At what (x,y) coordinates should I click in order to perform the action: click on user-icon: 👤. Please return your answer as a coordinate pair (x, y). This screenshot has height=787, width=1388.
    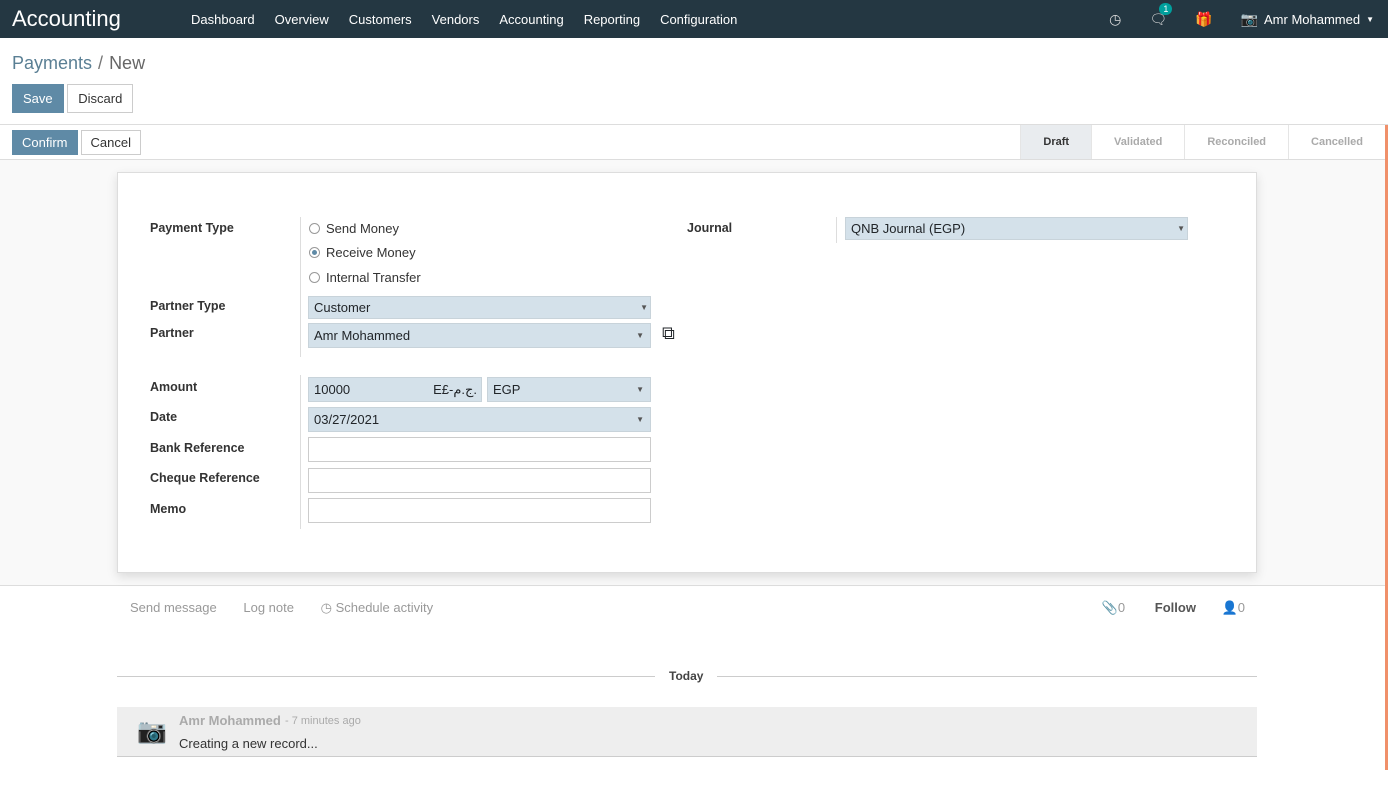
    Looking at the image, I should click on (1230, 607).